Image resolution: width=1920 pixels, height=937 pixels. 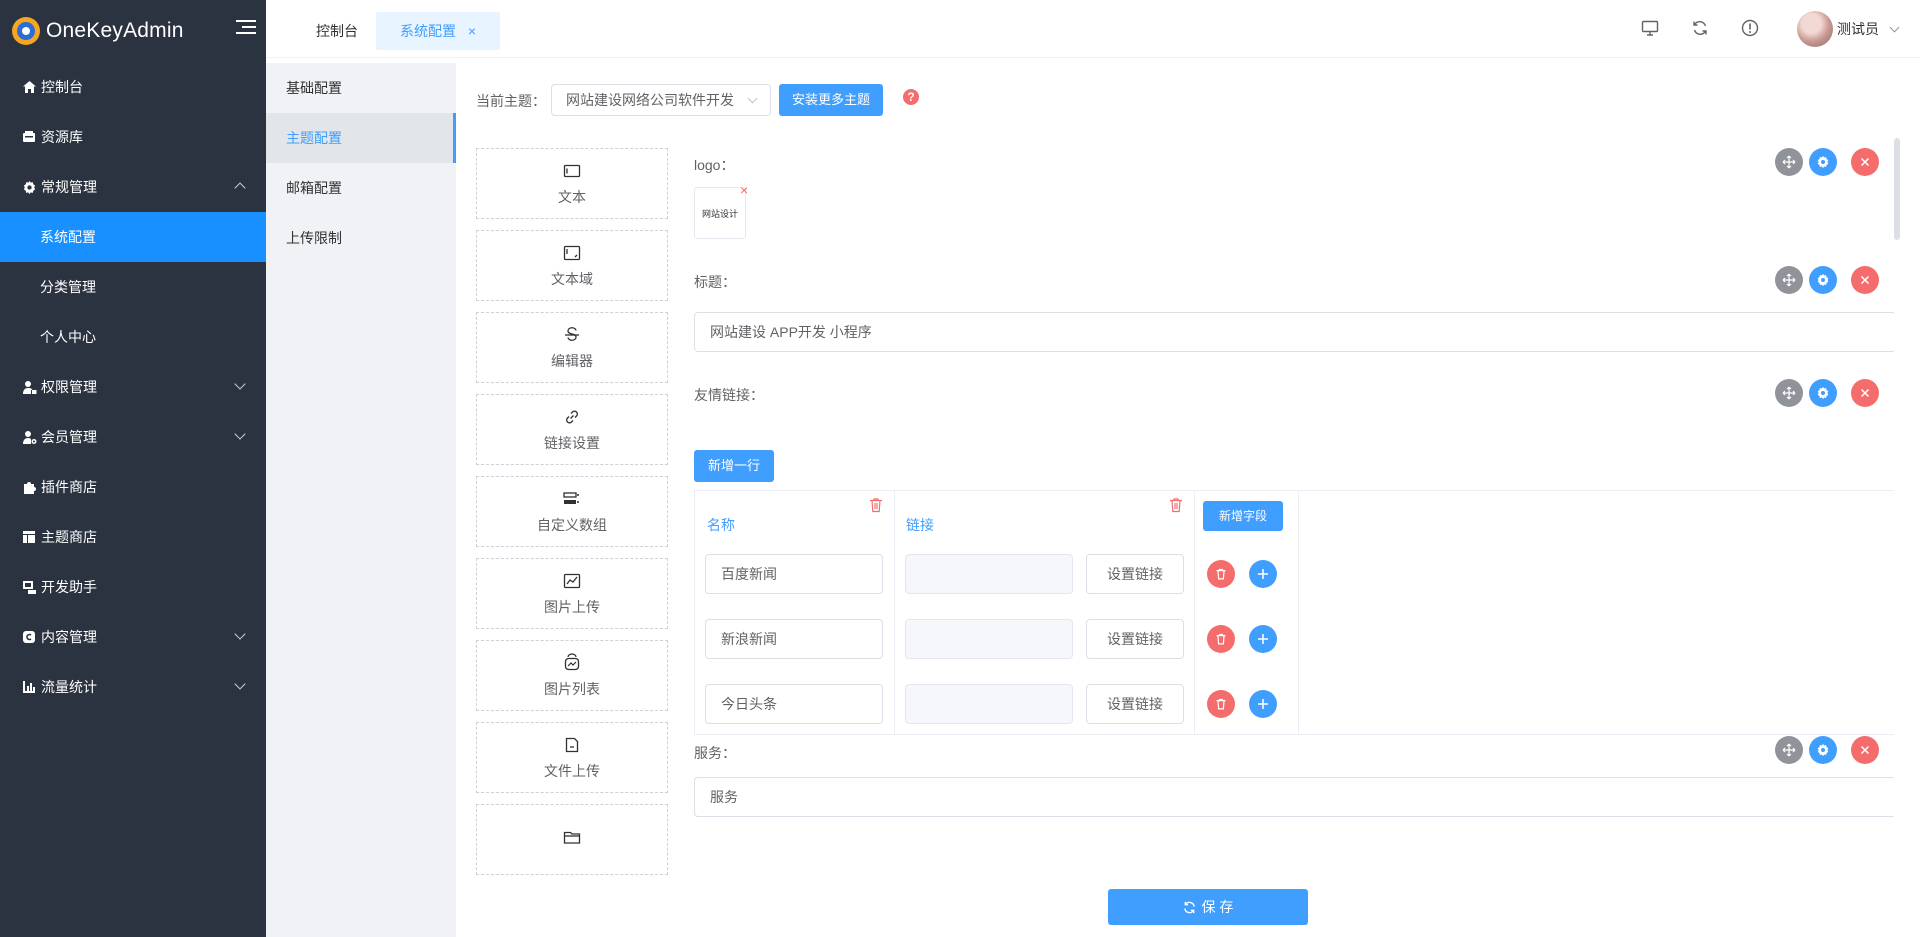 What do you see at coordinates (133, 387) in the screenshot?
I see `sidebar-item-permissions: 权限管理` at bounding box center [133, 387].